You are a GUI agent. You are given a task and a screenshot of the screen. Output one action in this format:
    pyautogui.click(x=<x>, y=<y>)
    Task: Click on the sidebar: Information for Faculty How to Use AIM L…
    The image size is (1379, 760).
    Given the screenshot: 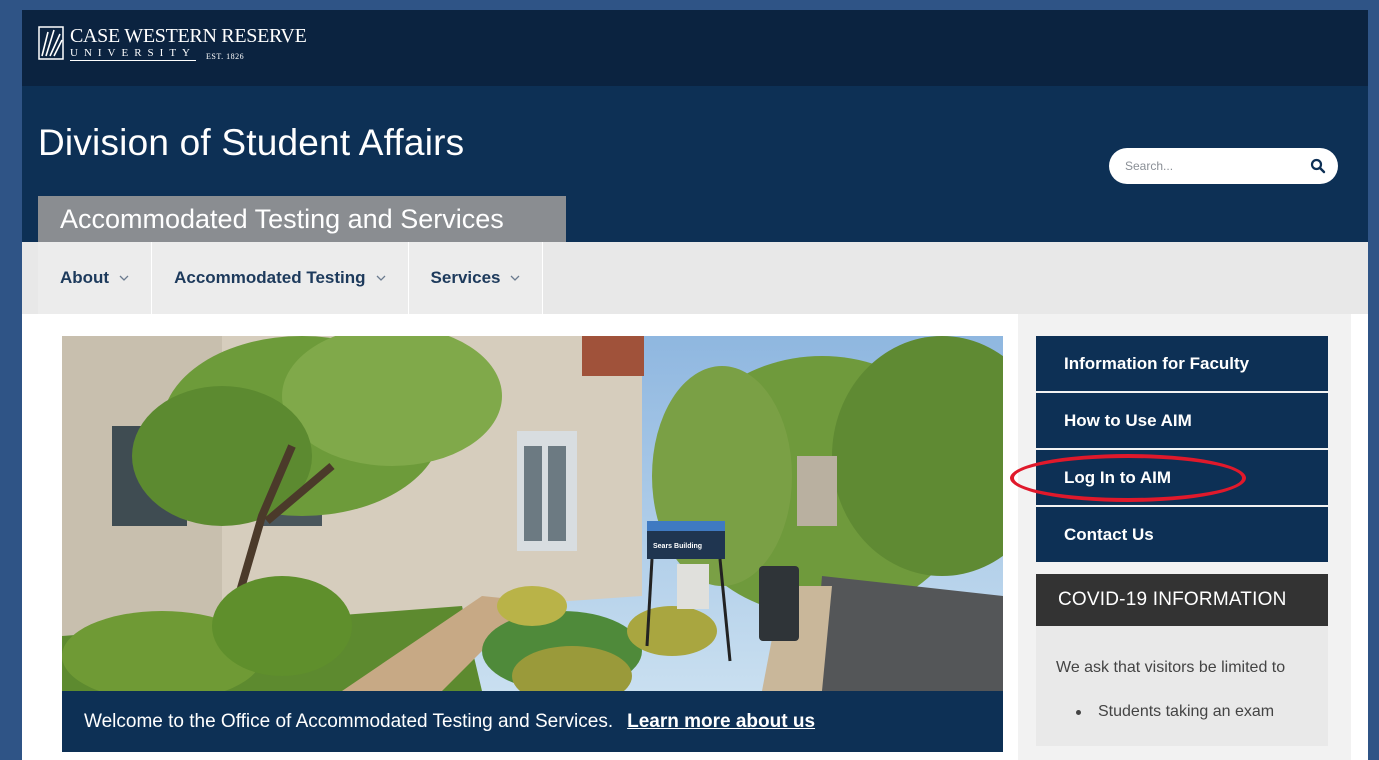 What is the action you would take?
    pyautogui.click(x=1169, y=548)
    